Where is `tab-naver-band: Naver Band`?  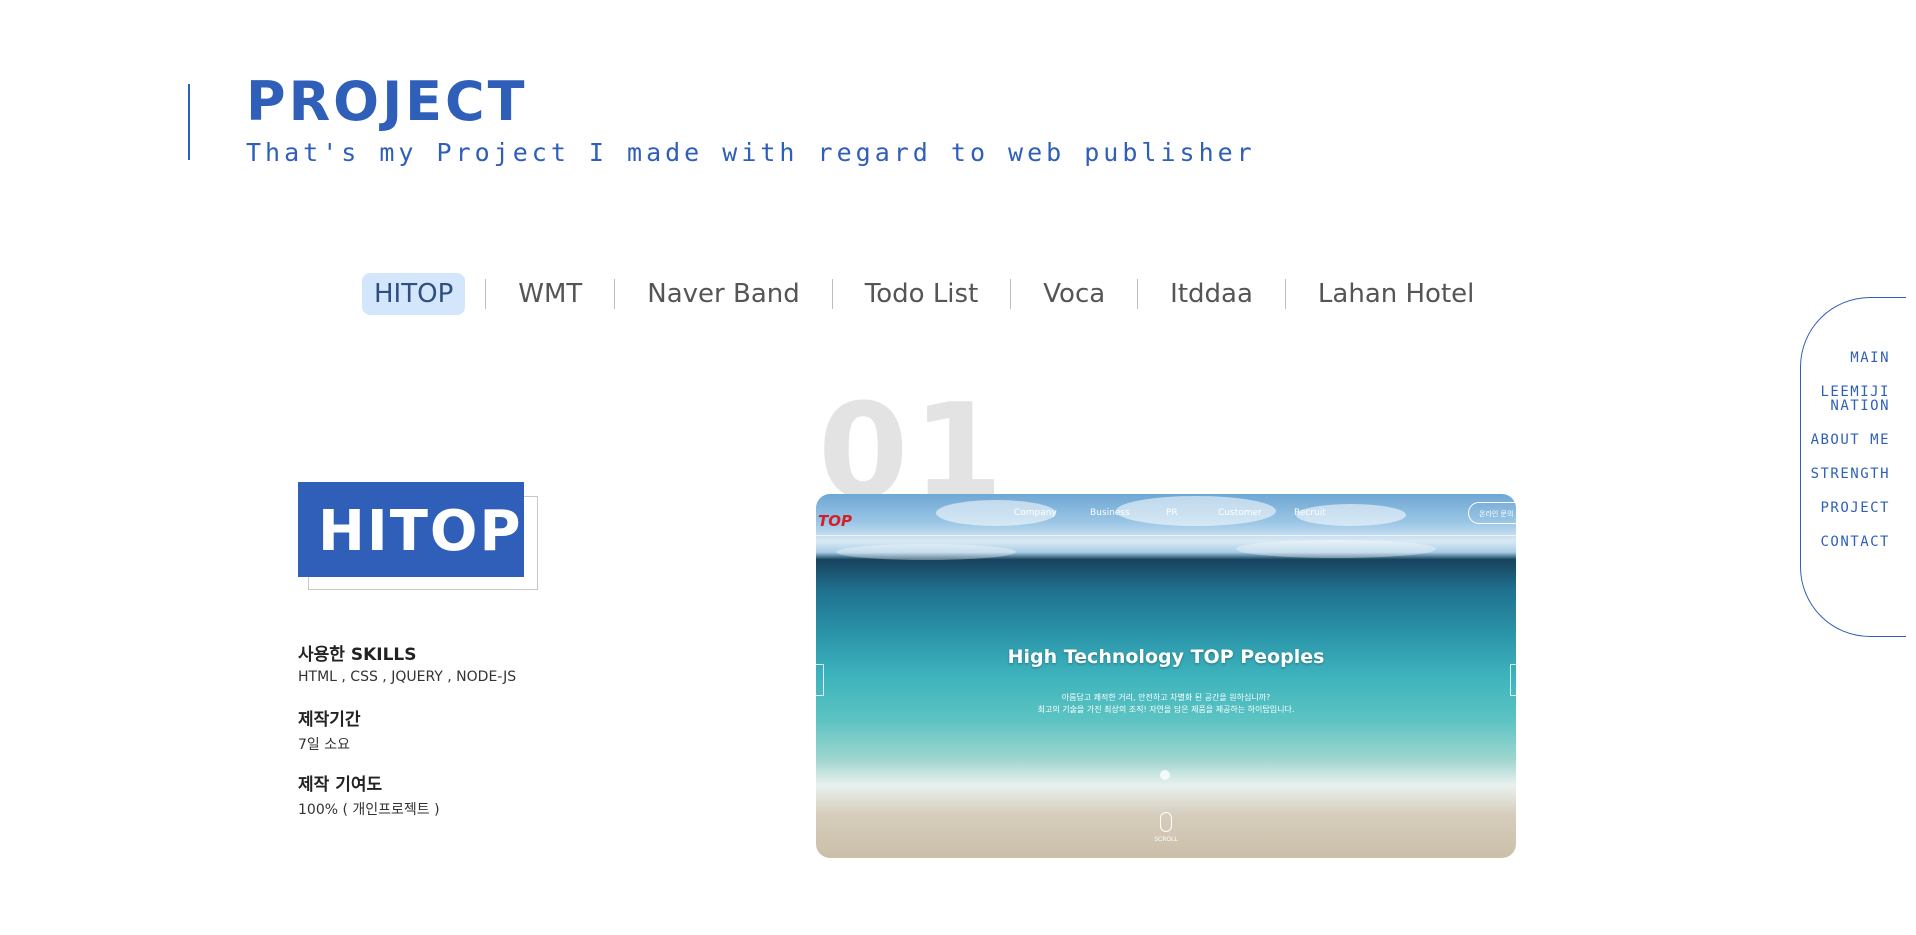 tab-naver-band: Naver Band is located at coordinates (723, 294).